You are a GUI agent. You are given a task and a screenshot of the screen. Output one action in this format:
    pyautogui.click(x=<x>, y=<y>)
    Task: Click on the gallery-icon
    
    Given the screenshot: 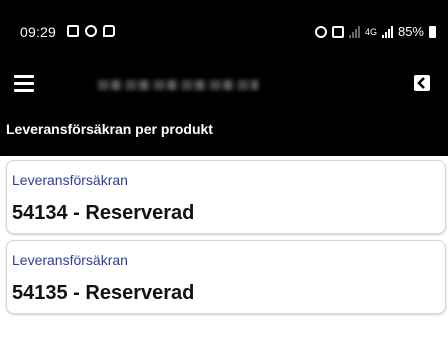 What is the action you would take?
    pyautogui.click(x=73, y=31)
    